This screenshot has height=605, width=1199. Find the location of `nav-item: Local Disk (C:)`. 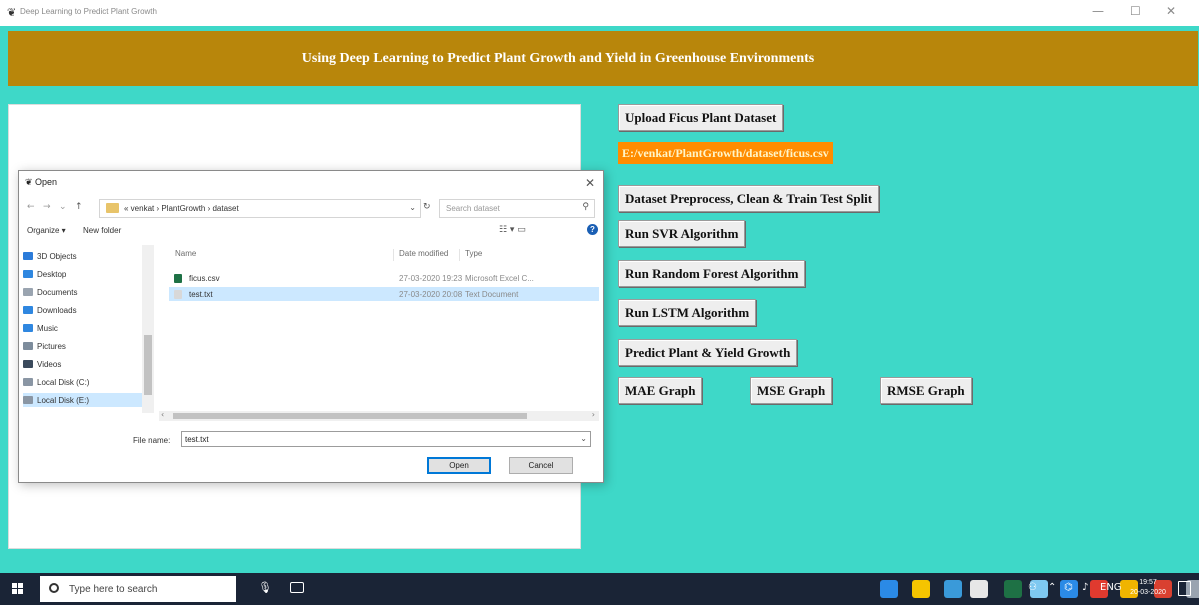

nav-item: Local Disk (C:) is located at coordinates (56, 382).